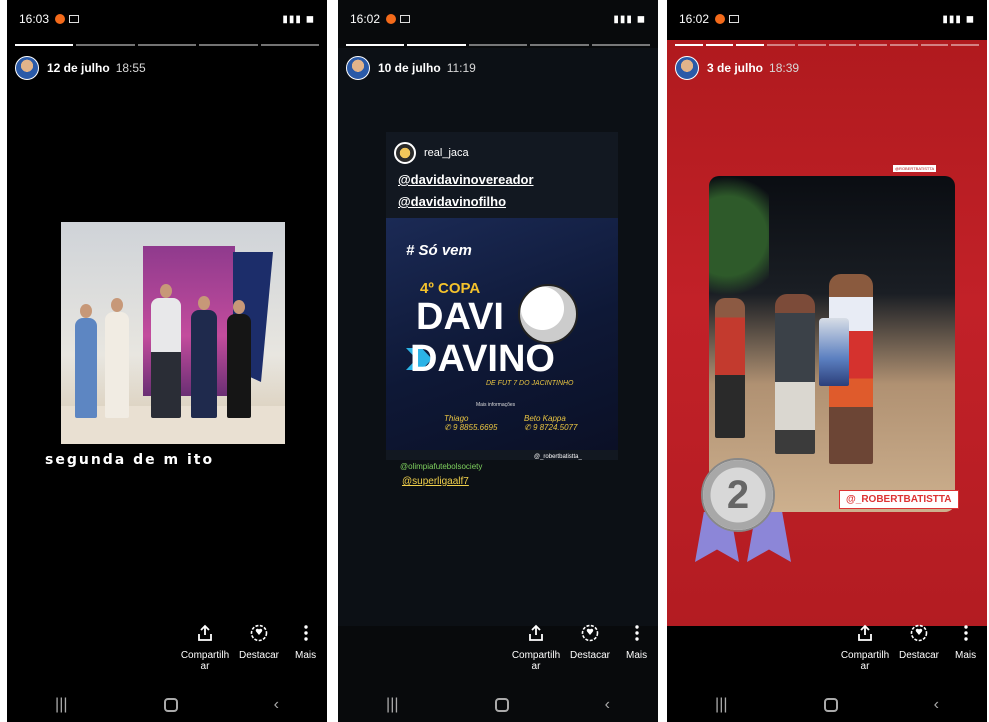 The image size is (989, 722). I want to click on poster-hashtag: # Só vem, so click(439, 250).